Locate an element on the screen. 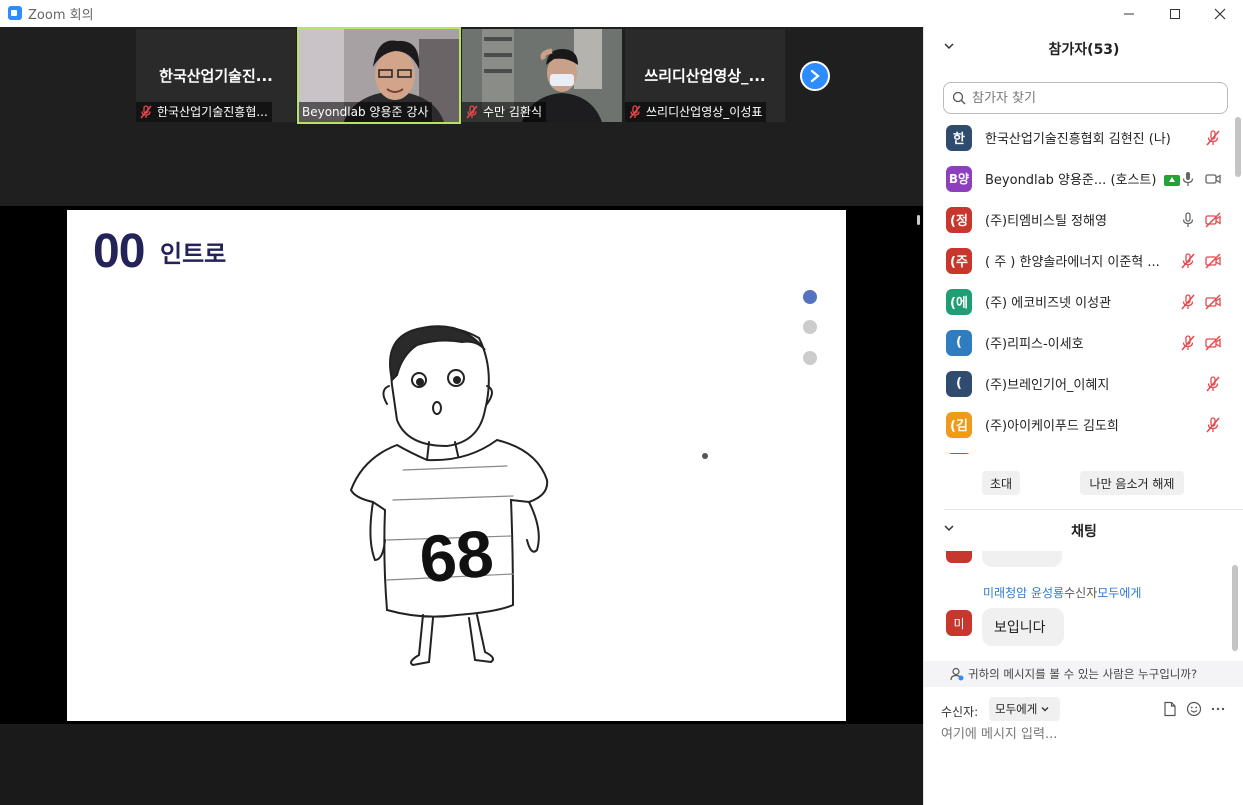 This screenshot has width=1243, height=805. participant-search is located at coordinates (1085, 98).